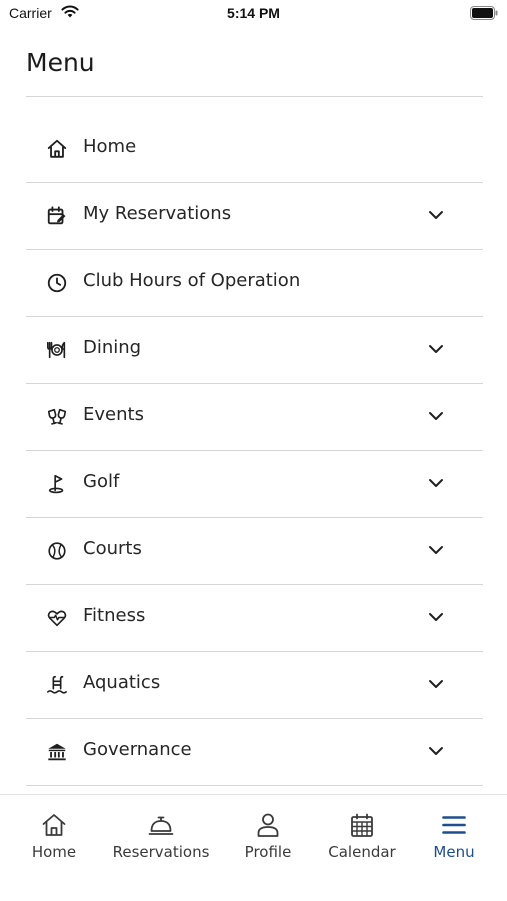  What do you see at coordinates (54, 852) in the screenshot?
I see `tab-label: Home` at bounding box center [54, 852].